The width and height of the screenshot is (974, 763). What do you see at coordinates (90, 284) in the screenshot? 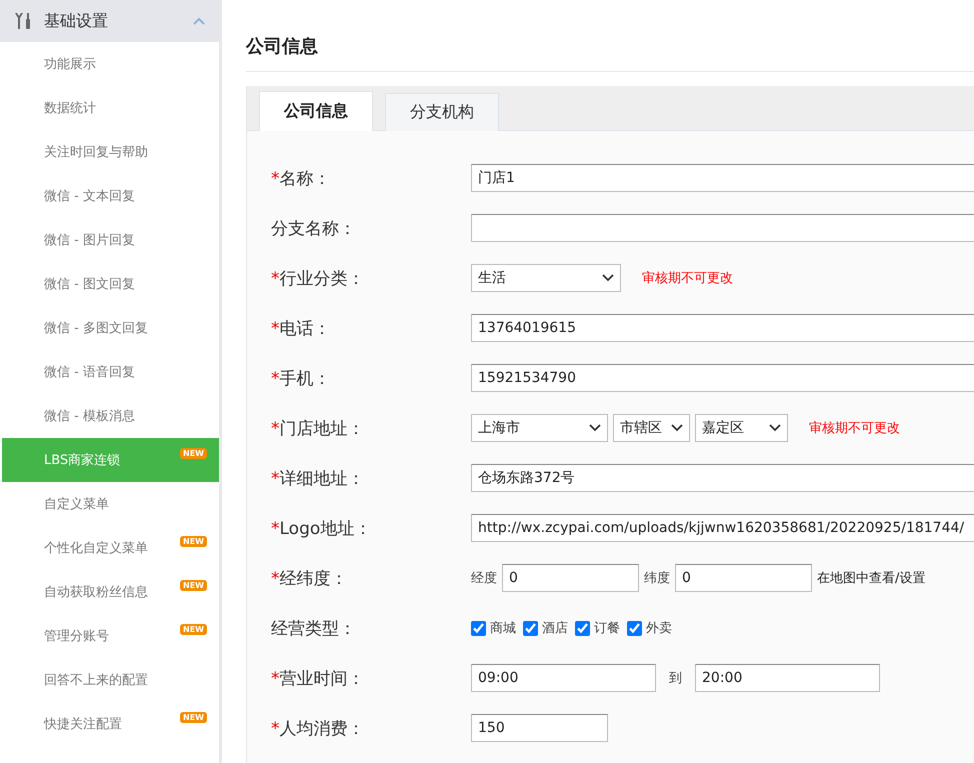
I see `sidebar-item-label: 微信 - 图文回复` at bounding box center [90, 284].